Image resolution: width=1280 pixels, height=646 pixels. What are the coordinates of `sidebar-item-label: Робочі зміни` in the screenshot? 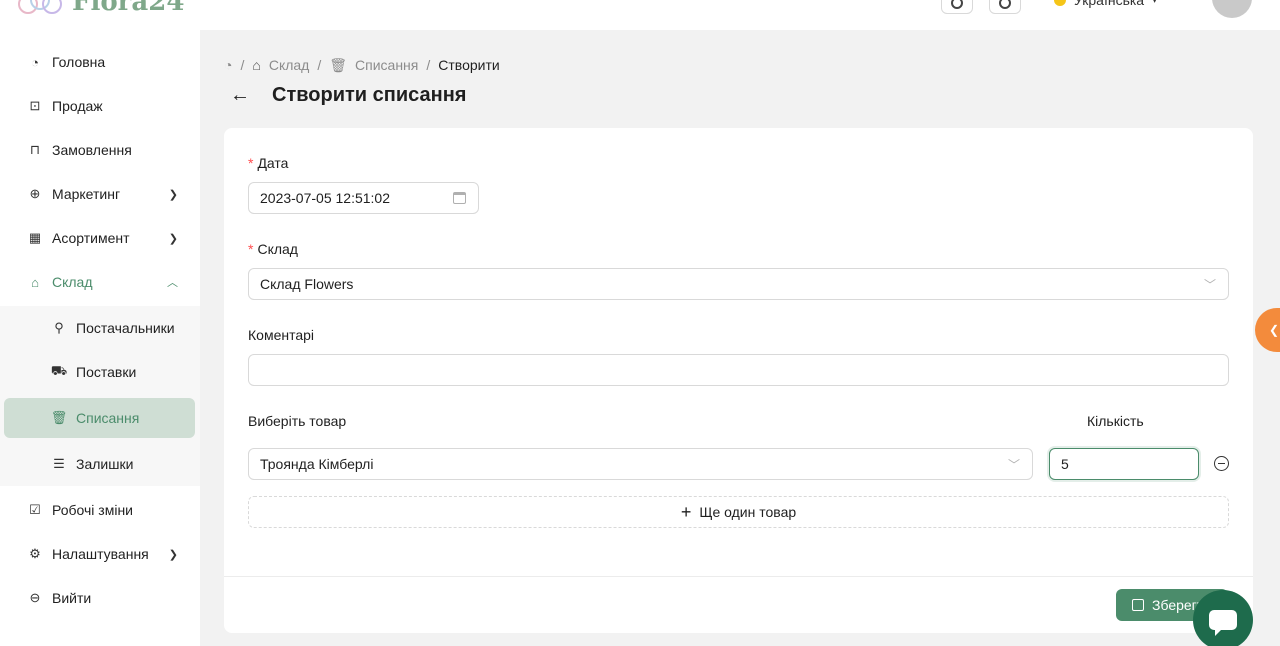 It's located at (93, 510).